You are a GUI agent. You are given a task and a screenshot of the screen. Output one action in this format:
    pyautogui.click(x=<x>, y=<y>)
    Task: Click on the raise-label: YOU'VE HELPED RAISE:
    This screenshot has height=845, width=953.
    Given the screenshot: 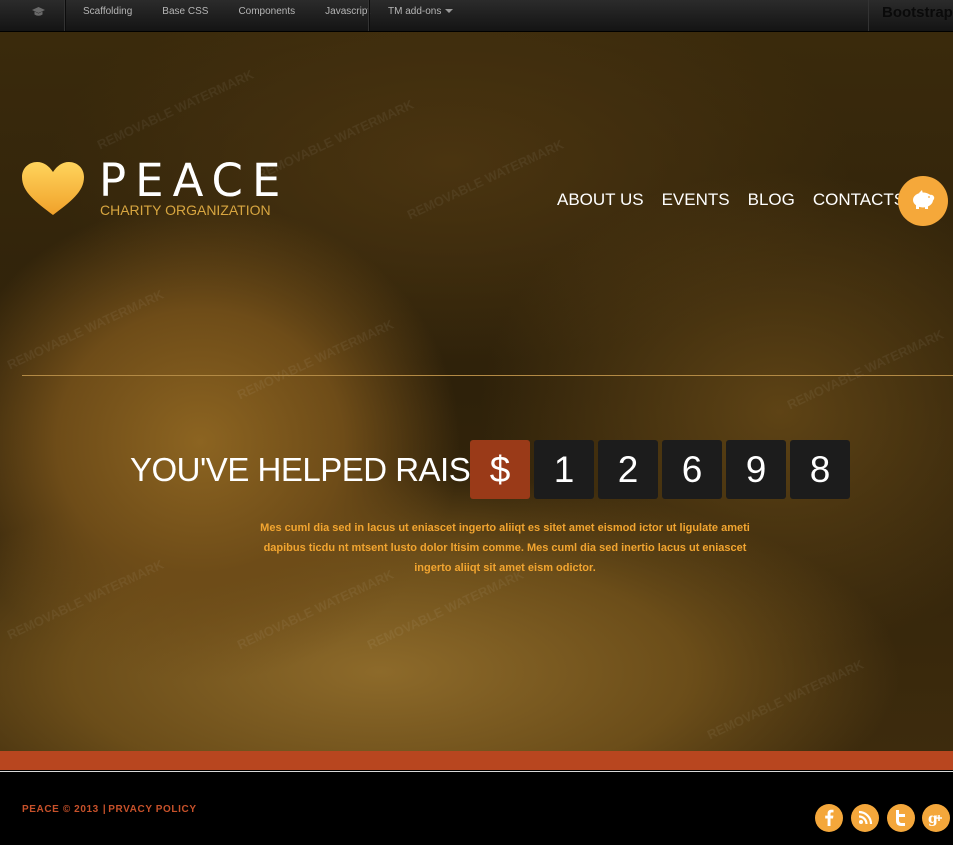 What is the action you would take?
    pyautogui.click(x=315, y=469)
    